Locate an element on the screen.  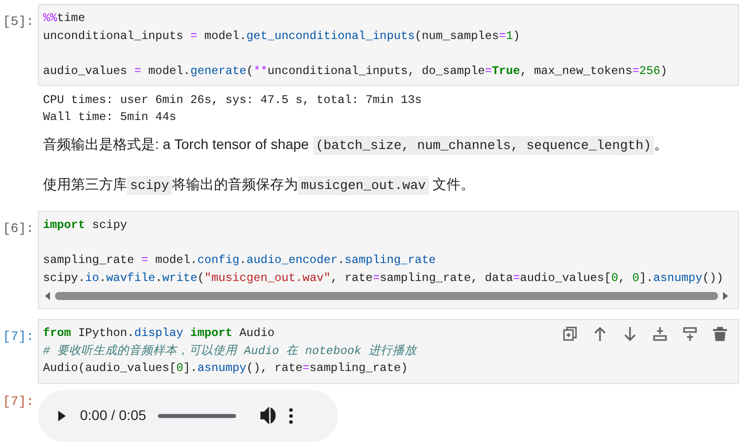
code-line: unconditional_inputs = model.get_unconditional_inputs(num_samples=1) is located at coordinates (281, 36).